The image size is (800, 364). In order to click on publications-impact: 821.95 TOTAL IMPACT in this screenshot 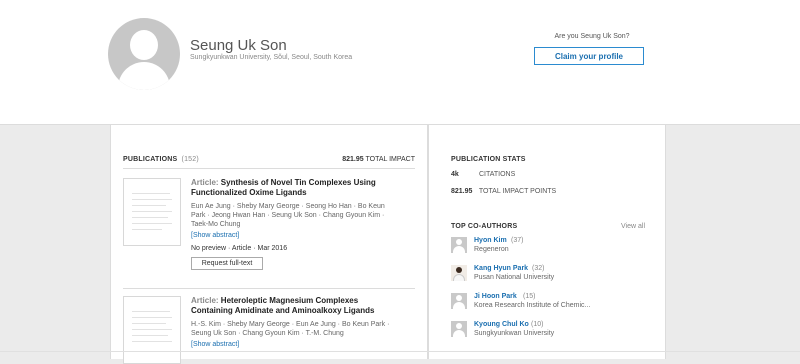, I will do `click(378, 159)`.